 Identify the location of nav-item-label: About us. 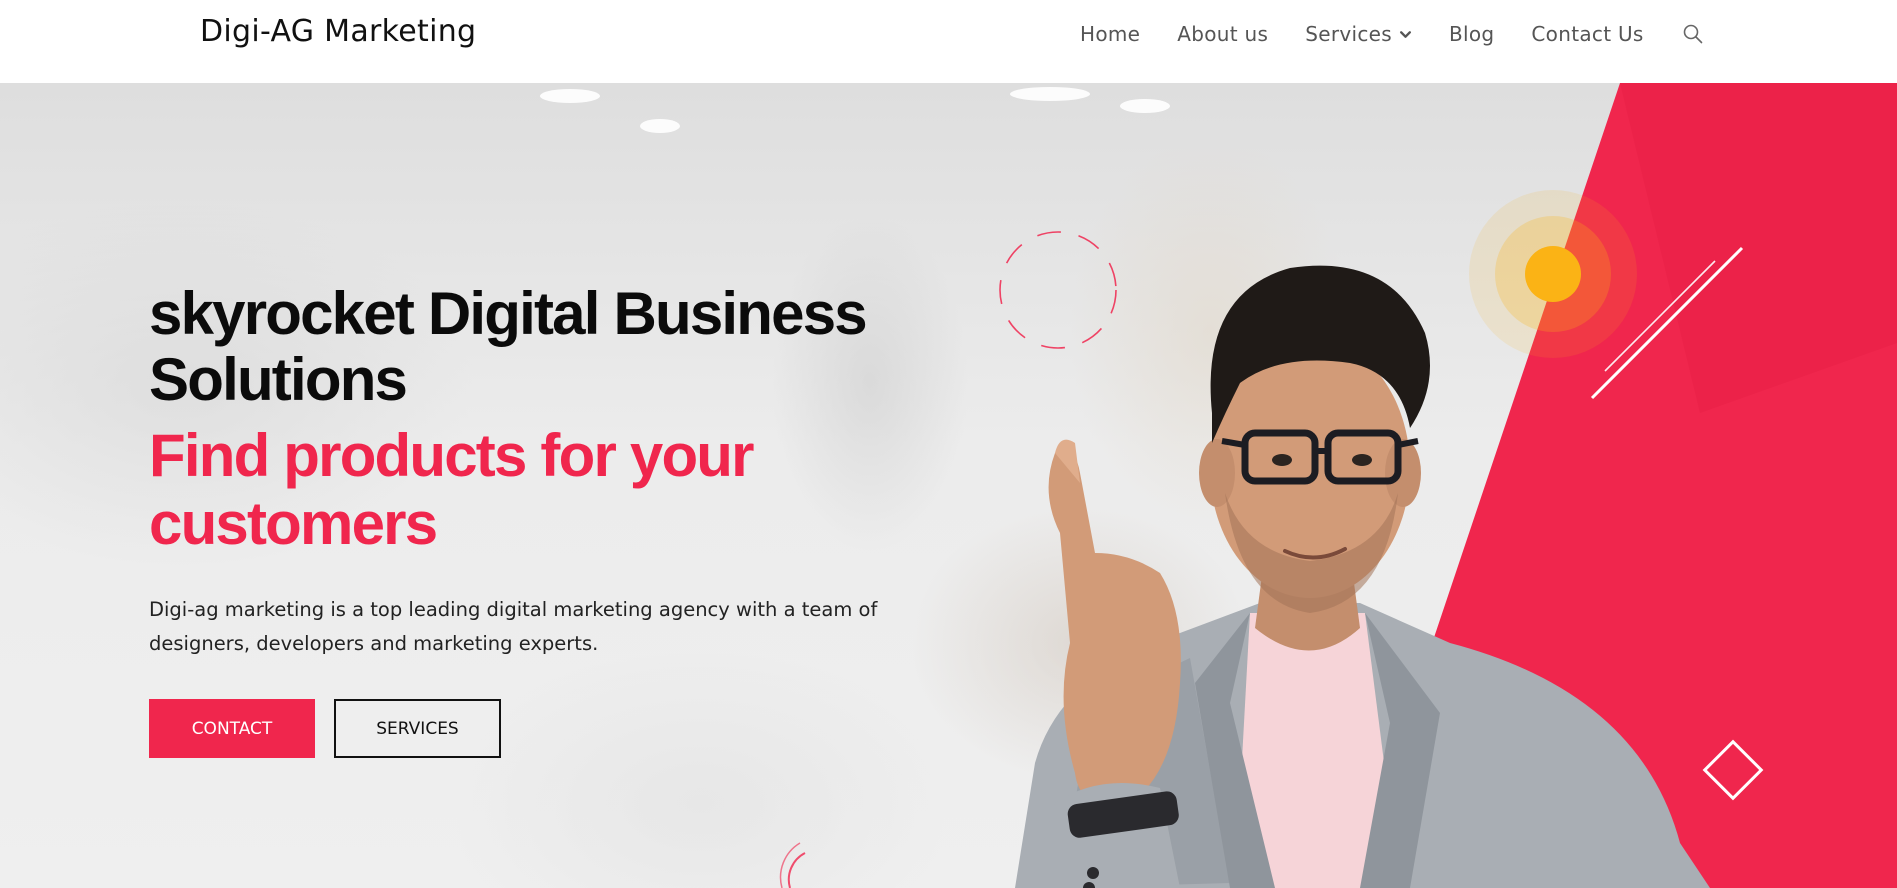
(1223, 34).